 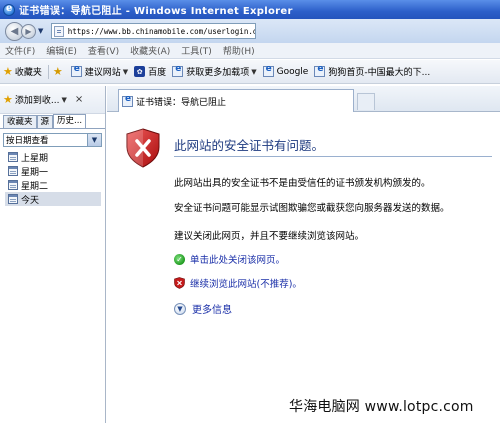 I want to click on more-information-toggle: ▼ 更多信息, so click(x=203, y=308).